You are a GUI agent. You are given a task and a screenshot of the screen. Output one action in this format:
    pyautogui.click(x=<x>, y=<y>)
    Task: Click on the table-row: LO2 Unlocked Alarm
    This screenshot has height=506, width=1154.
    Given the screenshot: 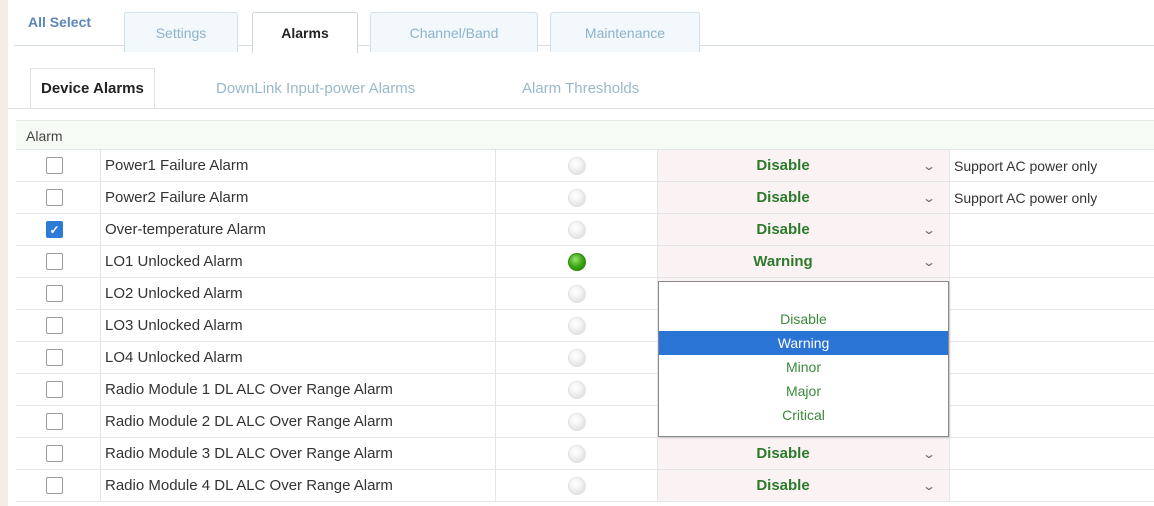 What is the action you would take?
    pyautogui.click(x=585, y=294)
    